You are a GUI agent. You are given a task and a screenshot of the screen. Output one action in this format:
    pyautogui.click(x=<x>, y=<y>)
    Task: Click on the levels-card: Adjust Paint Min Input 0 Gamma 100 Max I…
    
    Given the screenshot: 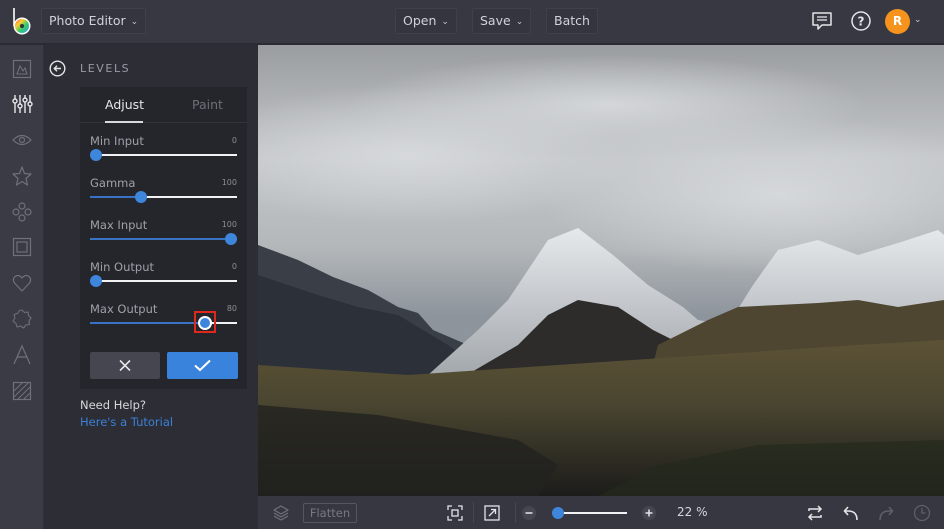 What is the action you would take?
    pyautogui.click(x=163, y=238)
    